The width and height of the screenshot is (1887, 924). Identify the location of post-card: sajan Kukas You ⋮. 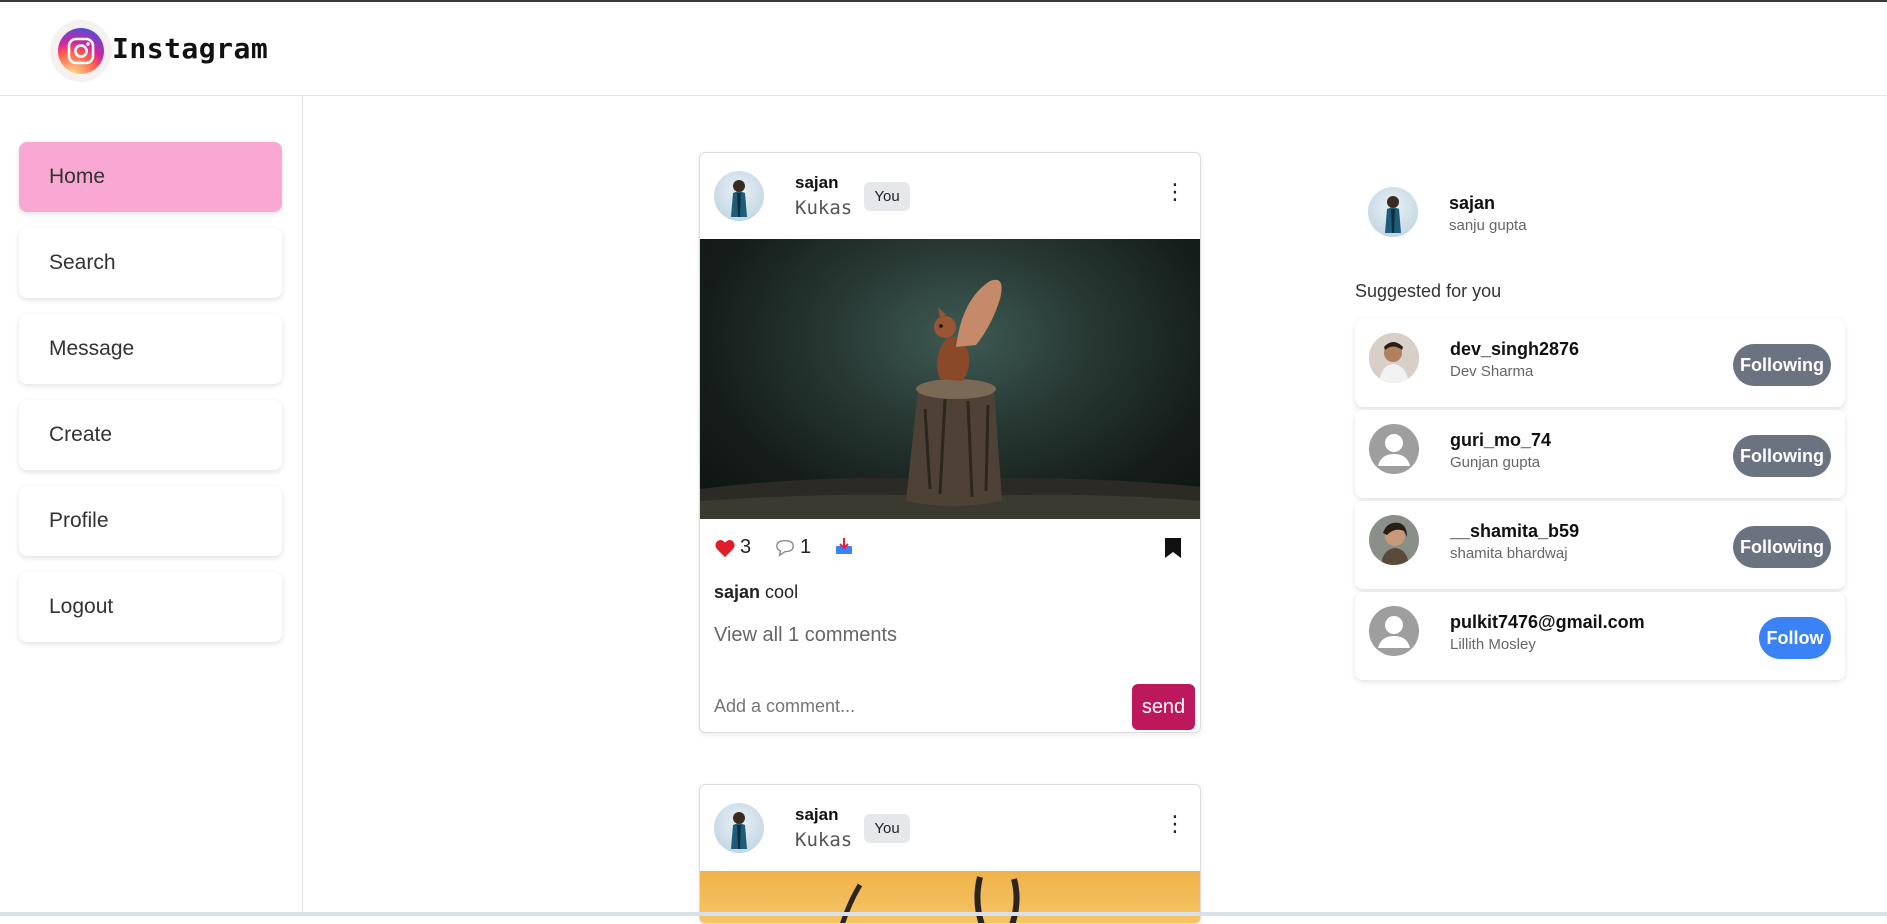
(950, 854).